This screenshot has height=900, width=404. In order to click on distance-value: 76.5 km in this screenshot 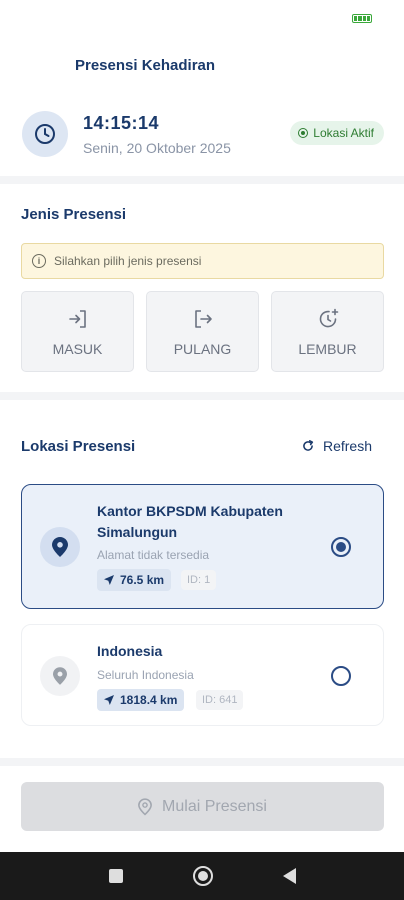, I will do `click(142, 580)`.